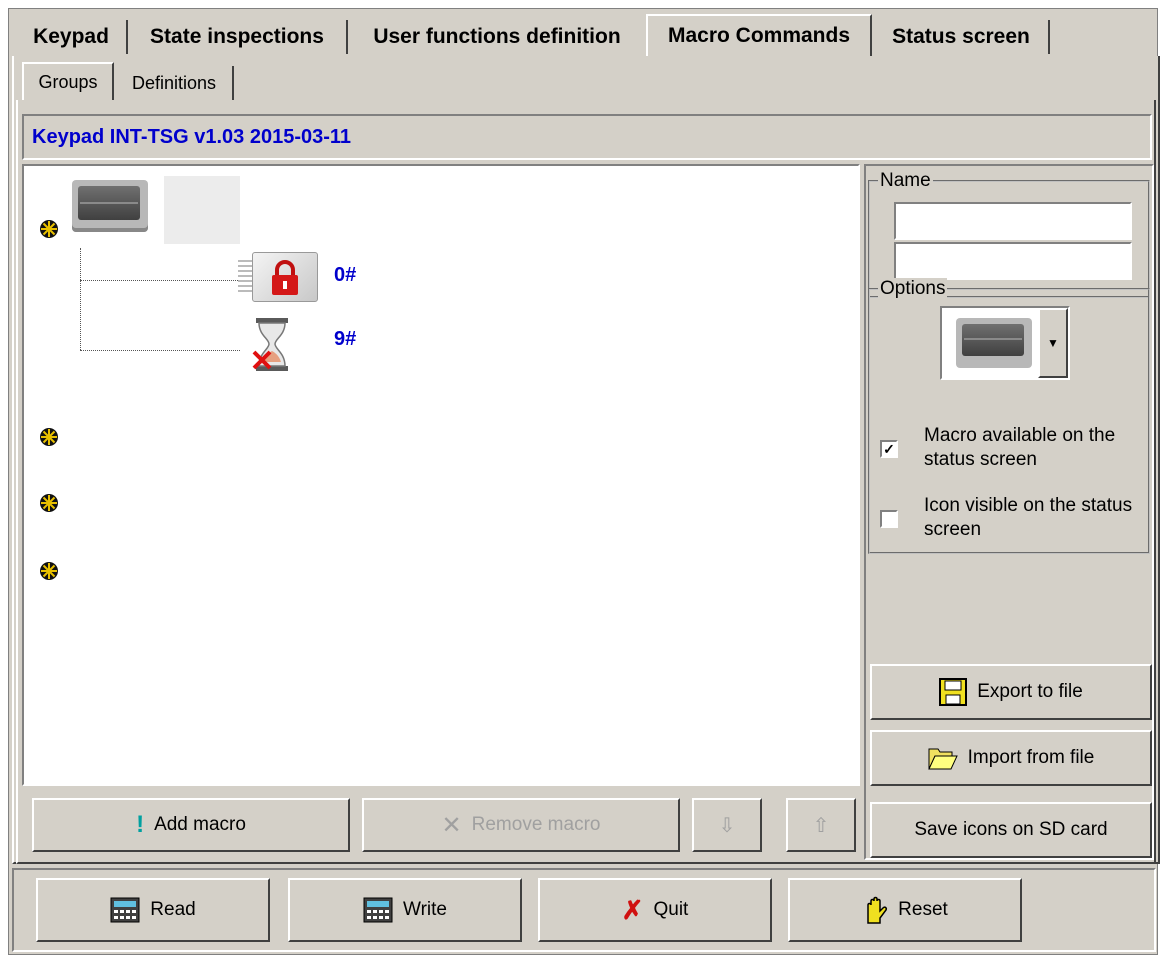 The height and width of the screenshot is (961, 1166). Describe the element at coordinates (301, 346) in the screenshot. I see `macro-item-9: 9#` at that location.